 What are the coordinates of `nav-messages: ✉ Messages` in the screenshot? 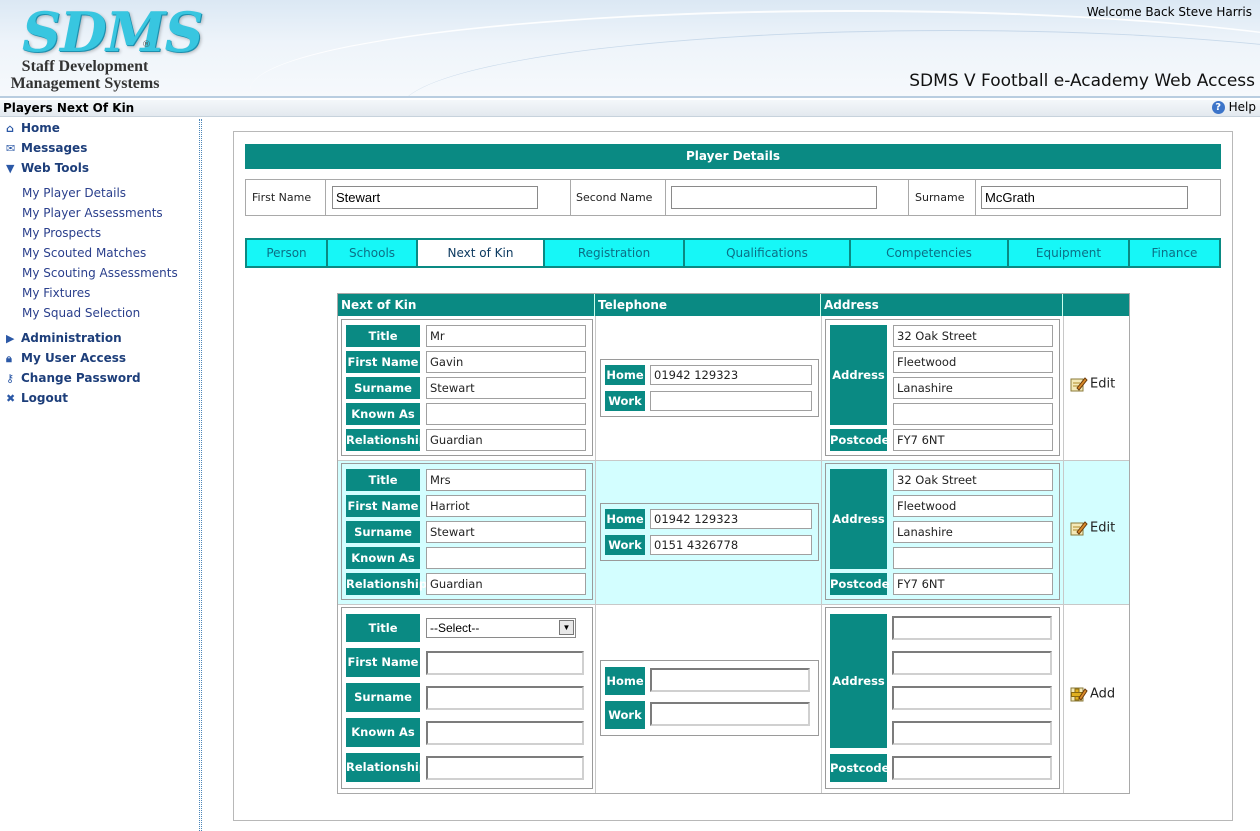 It's located at (46, 148).